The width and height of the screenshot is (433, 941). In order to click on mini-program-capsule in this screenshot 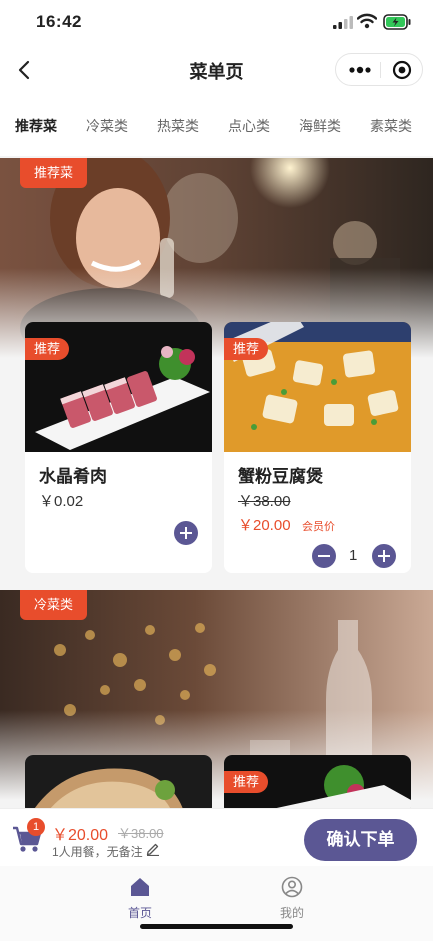, I will do `click(379, 69)`.